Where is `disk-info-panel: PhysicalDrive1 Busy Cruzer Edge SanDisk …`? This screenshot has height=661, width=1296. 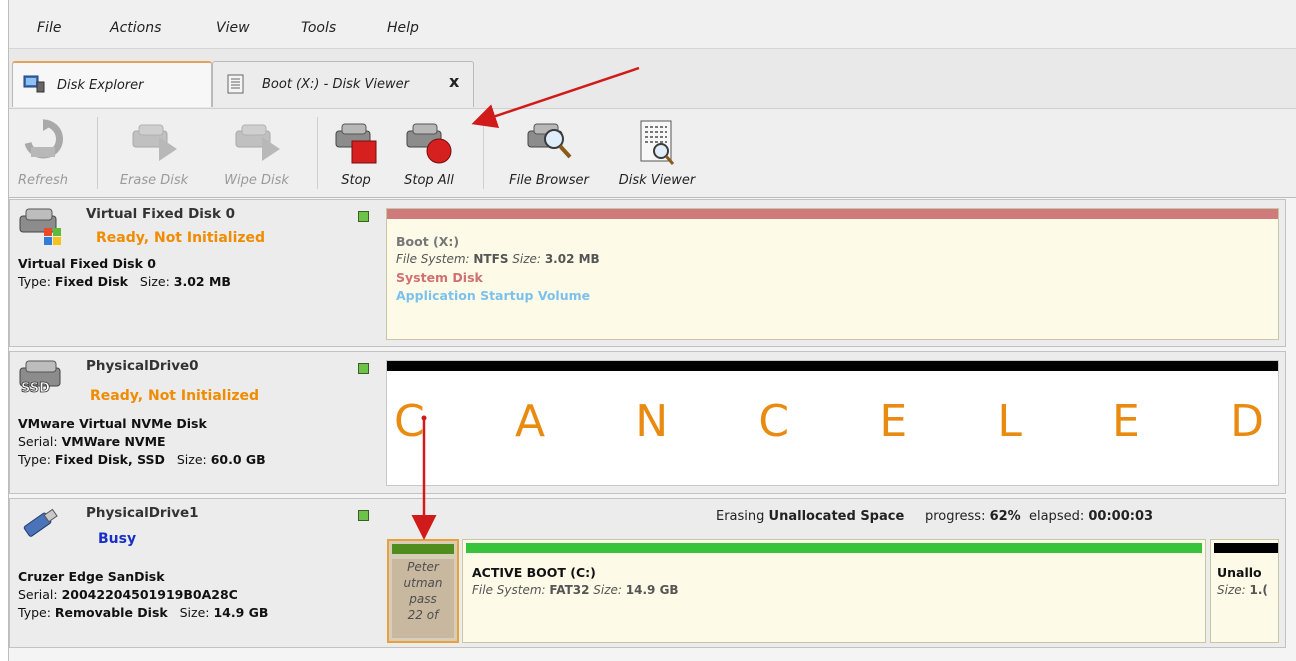
disk-info-panel: PhysicalDrive1 Busy Cruzer Edge SanDisk … is located at coordinates (196, 573).